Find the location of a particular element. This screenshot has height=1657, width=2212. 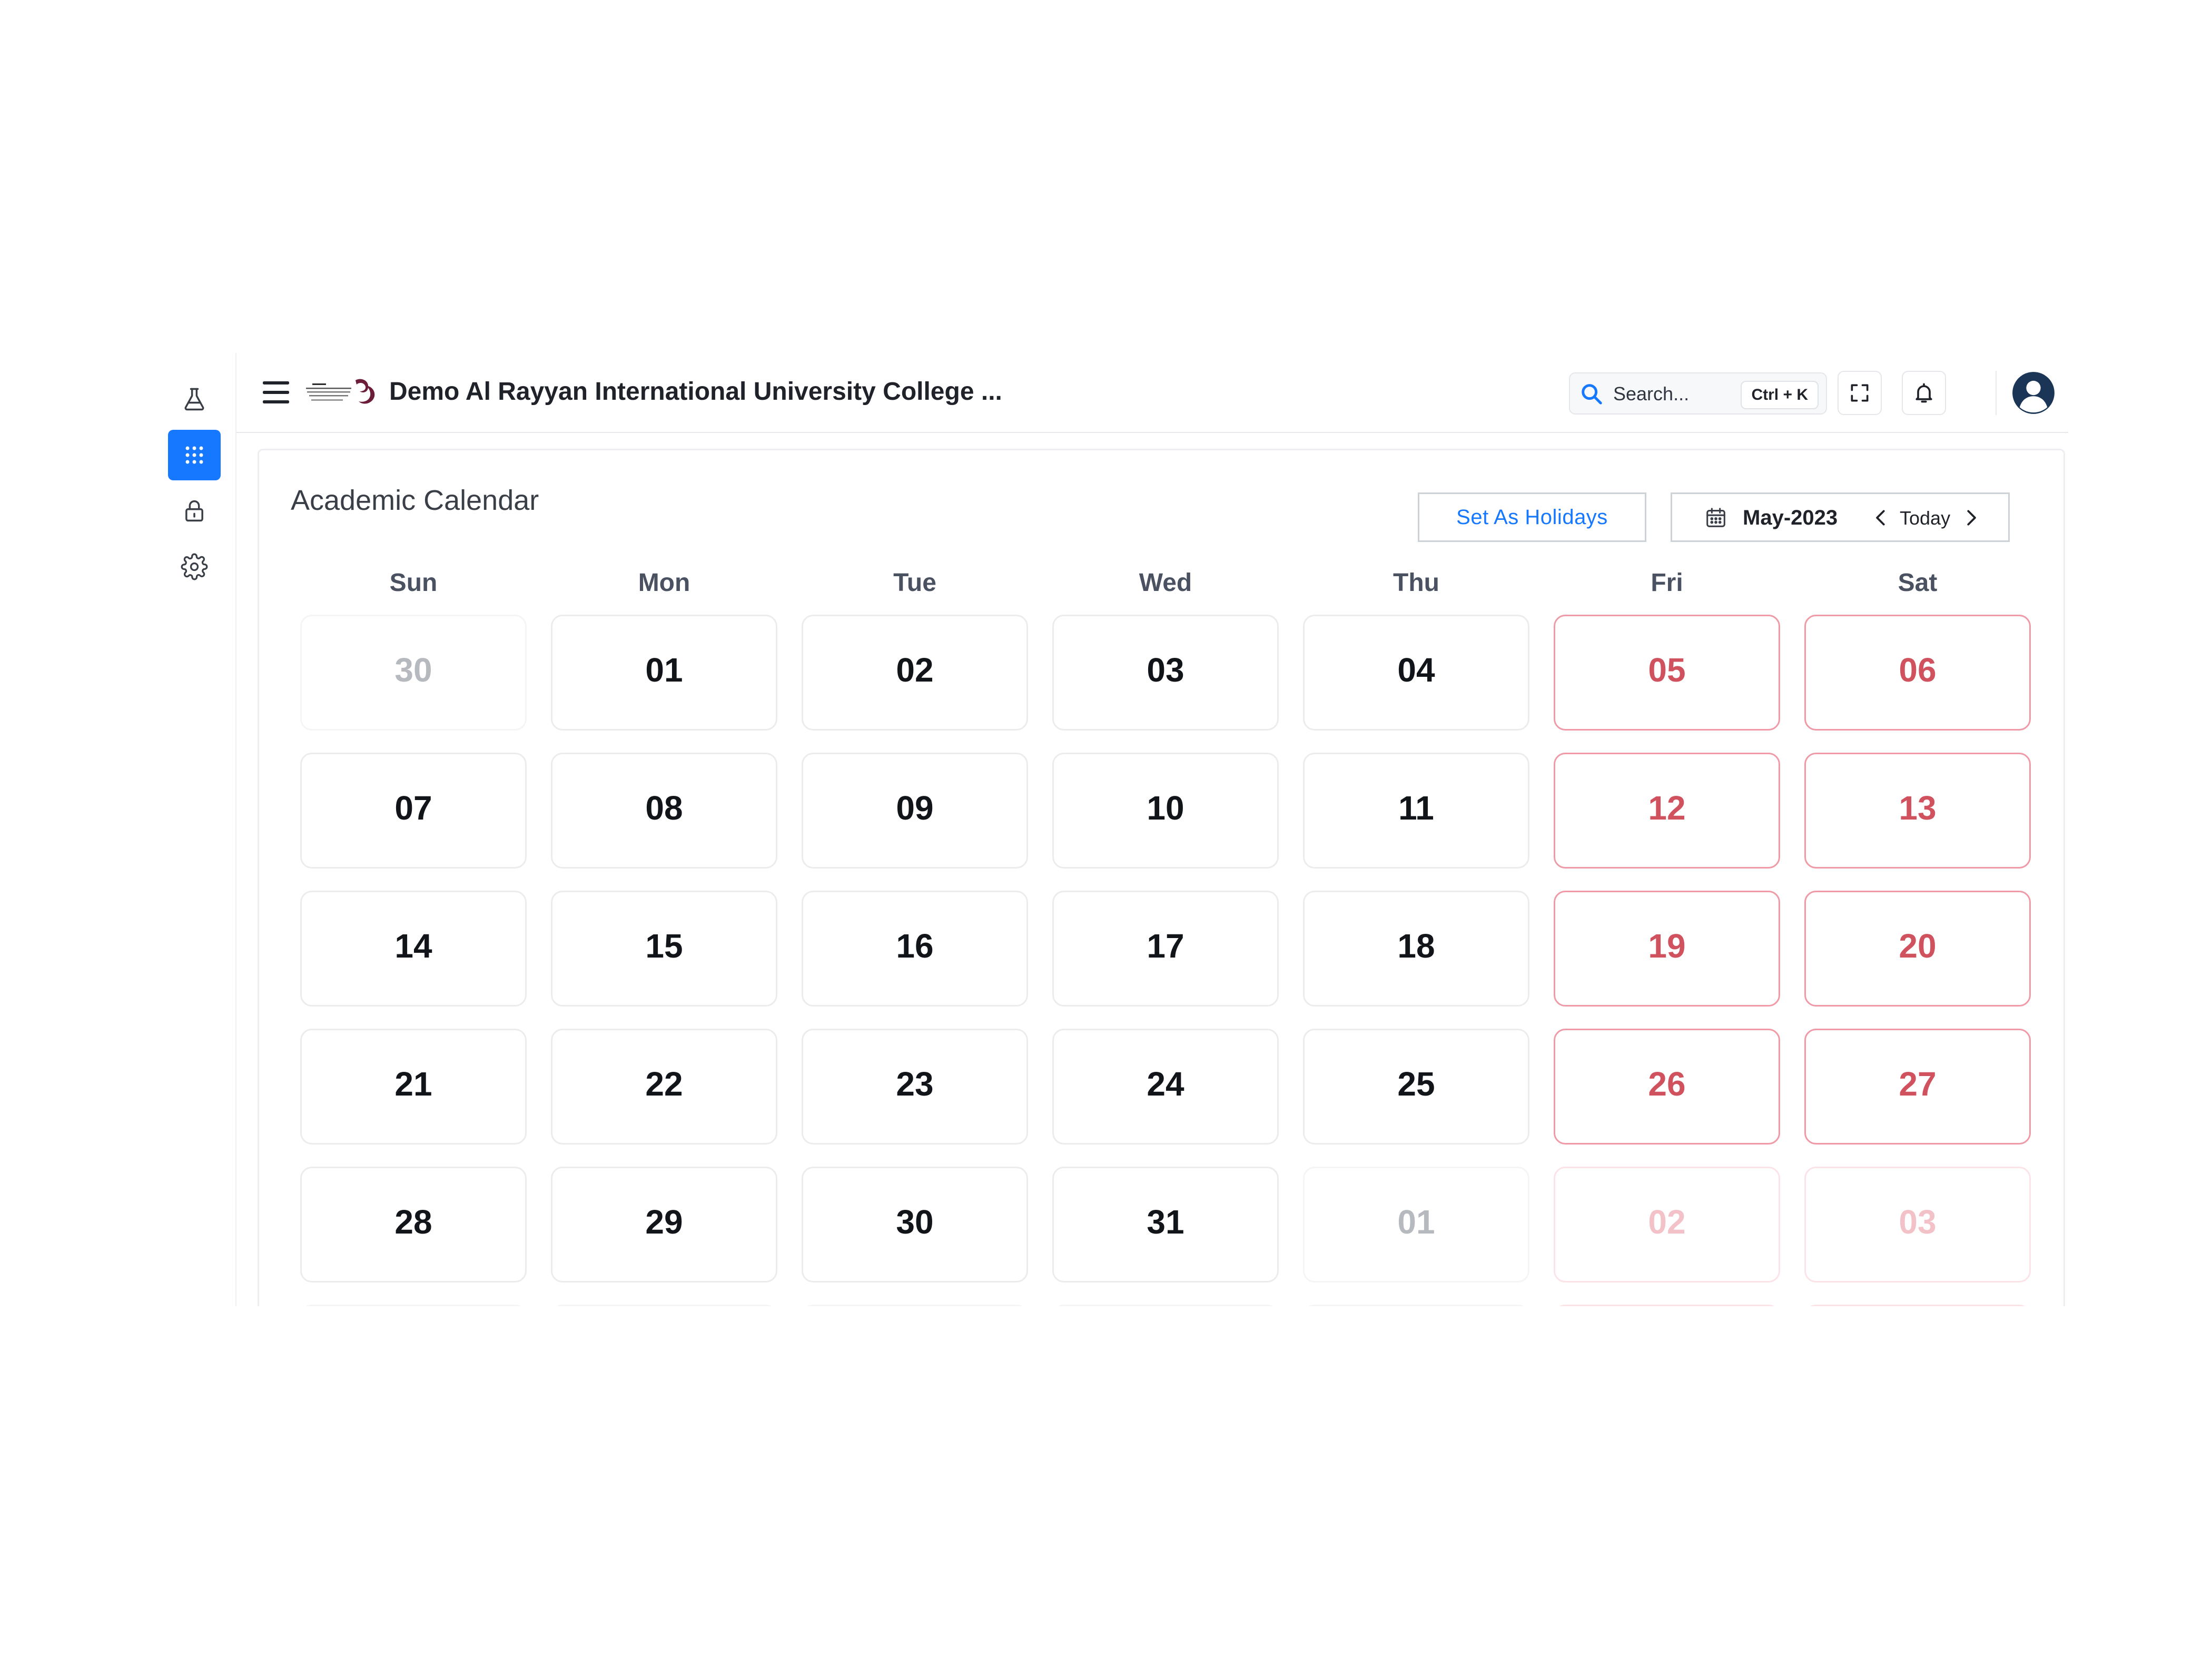

day-number: 28 is located at coordinates (413, 1222).